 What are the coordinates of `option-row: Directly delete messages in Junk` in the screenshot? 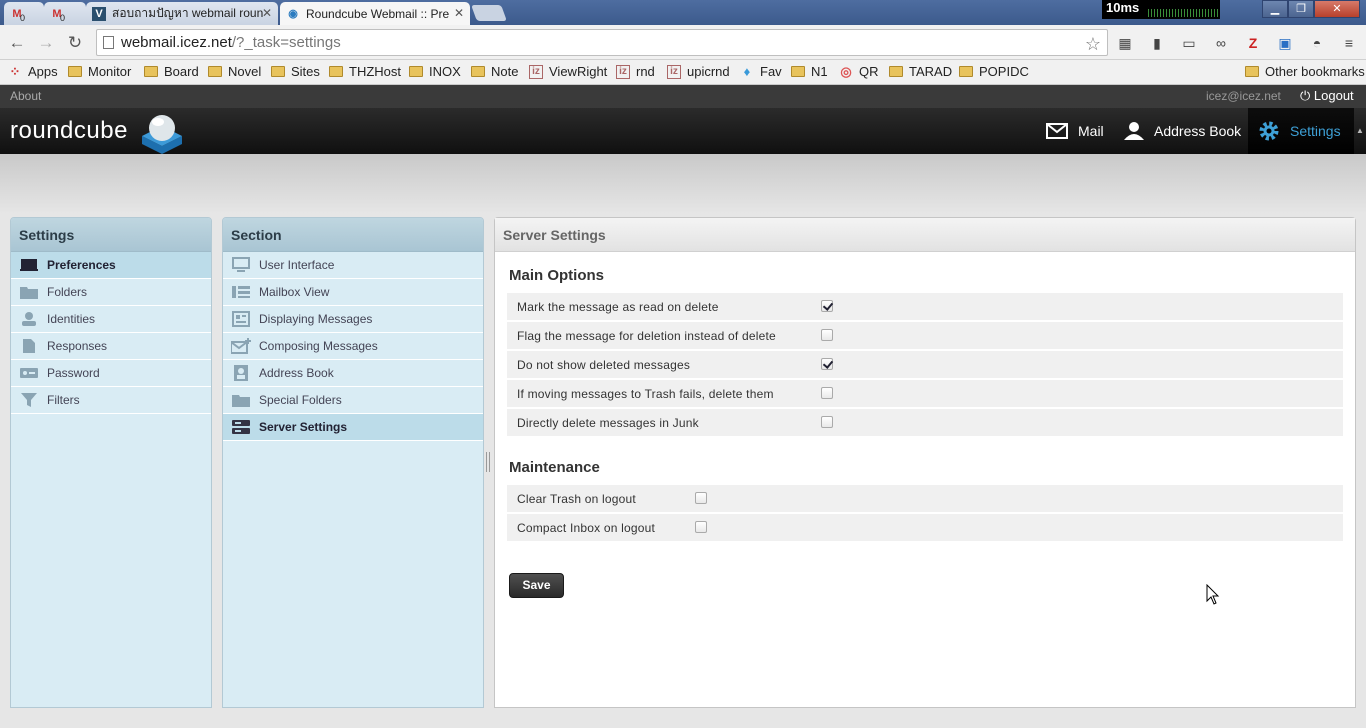 It's located at (925, 422).